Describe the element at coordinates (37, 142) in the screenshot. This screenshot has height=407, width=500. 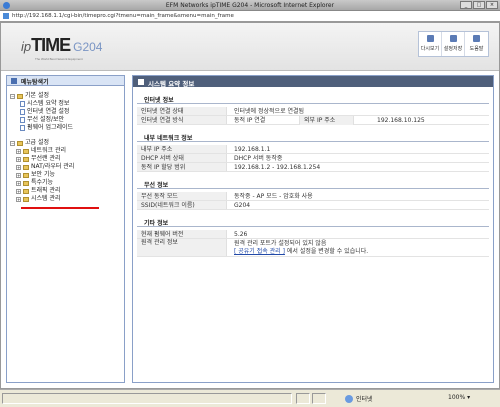
I see `tree-advanced-label: 고급 설정` at that location.